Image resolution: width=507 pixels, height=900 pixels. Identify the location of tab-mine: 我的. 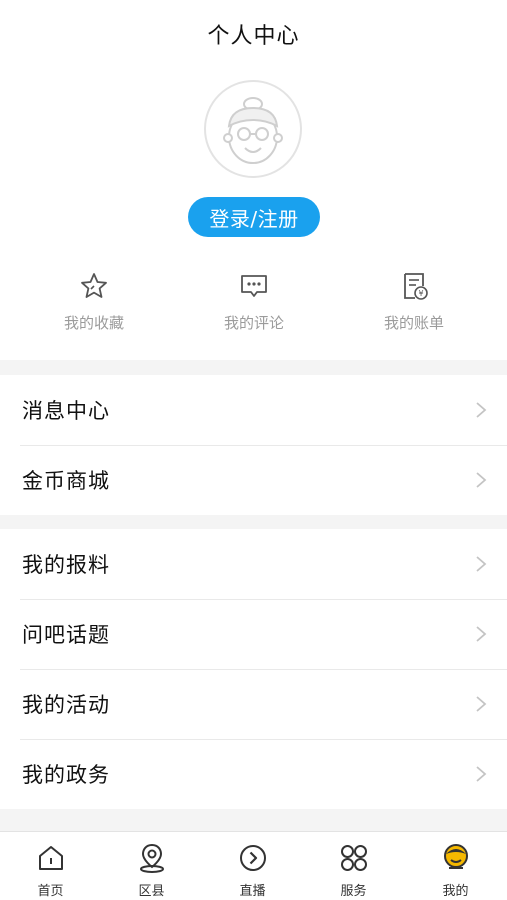
(455, 870).